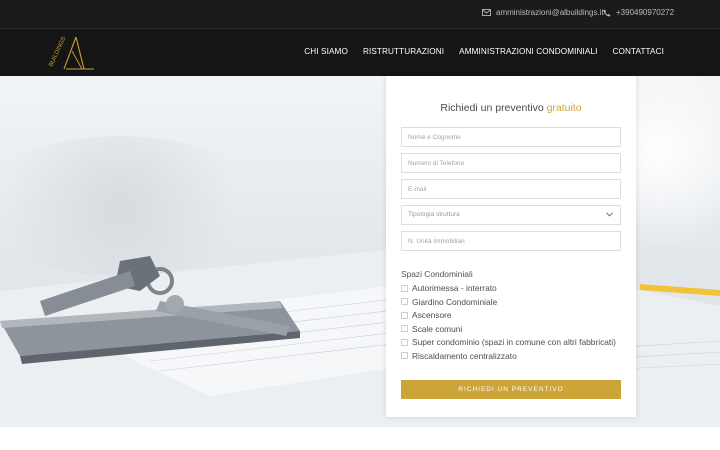 The width and height of the screenshot is (720, 450). Describe the element at coordinates (511, 241) in the screenshot. I see `units-field` at that location.